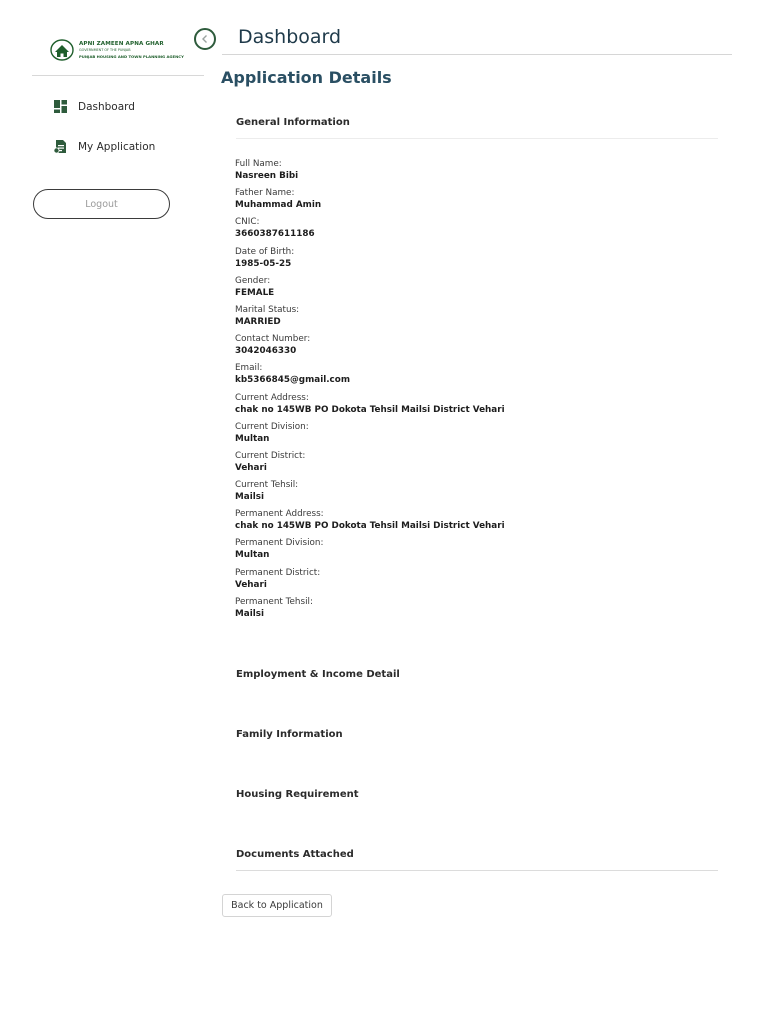 This screenshot has width=768, height=1024. Describe the element at coordinates (297, 794) in the screenshot. I see `housing-requirement-heading: Housing Requirement` at that location.